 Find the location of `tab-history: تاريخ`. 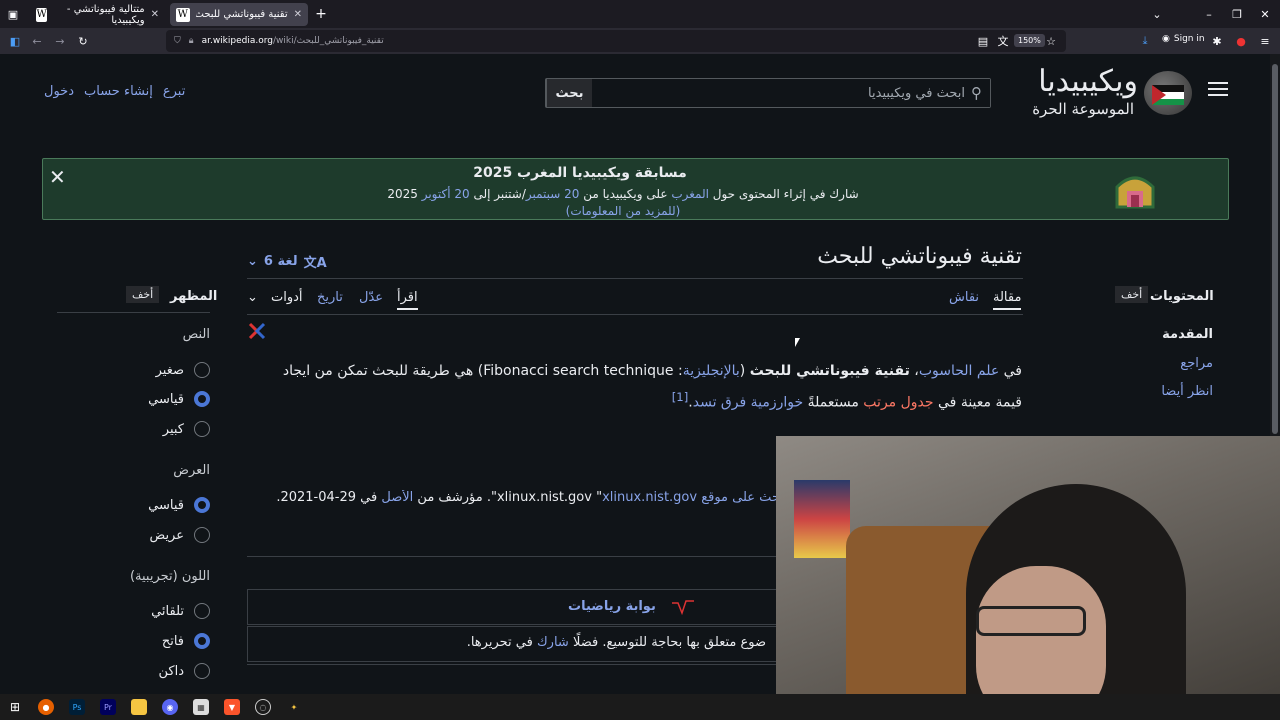

tab-history: تاريخ is located at coordinates (330, 297).